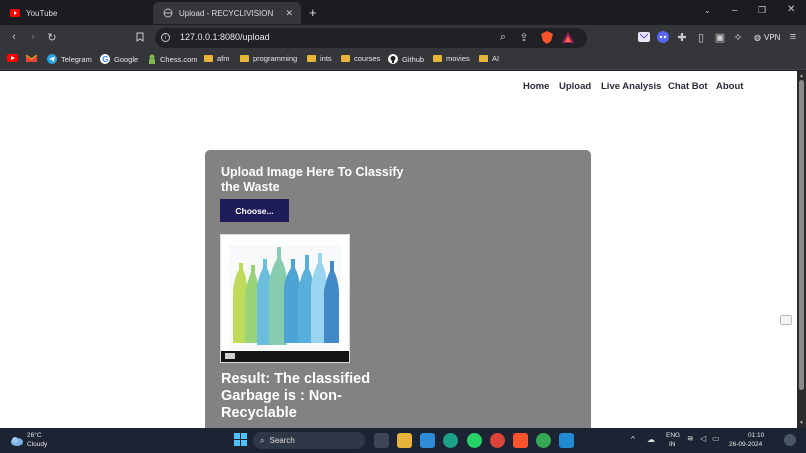 The width and height of the screenshot is (806, 453). What do you see at coordinates (451, 58) in the screenshot?
I see `bookmark-folder-movies: movies` at bounding box center [451, 58].